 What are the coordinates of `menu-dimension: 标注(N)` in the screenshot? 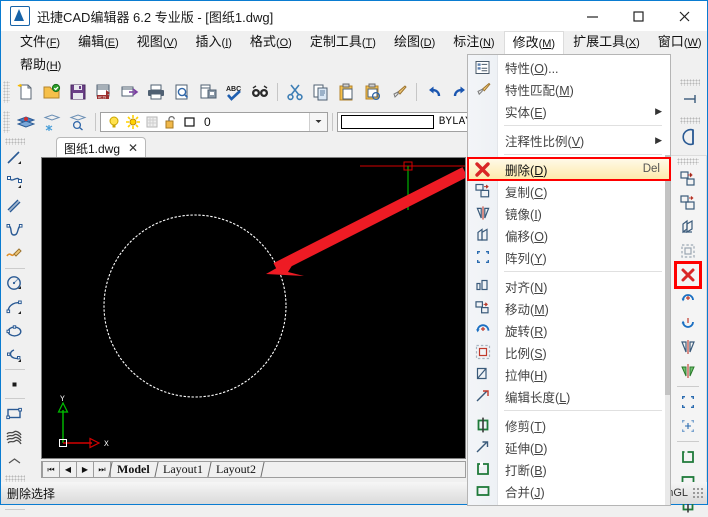 It's located at (473, 42).